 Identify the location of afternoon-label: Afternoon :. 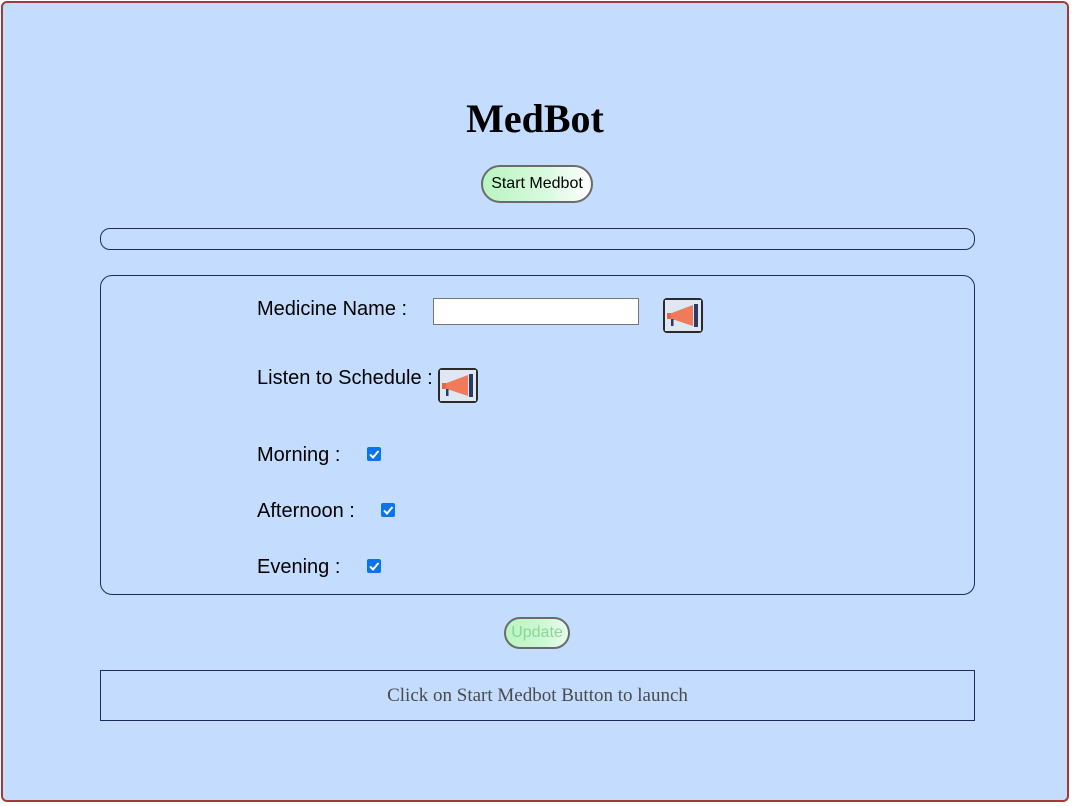
(306, 511).